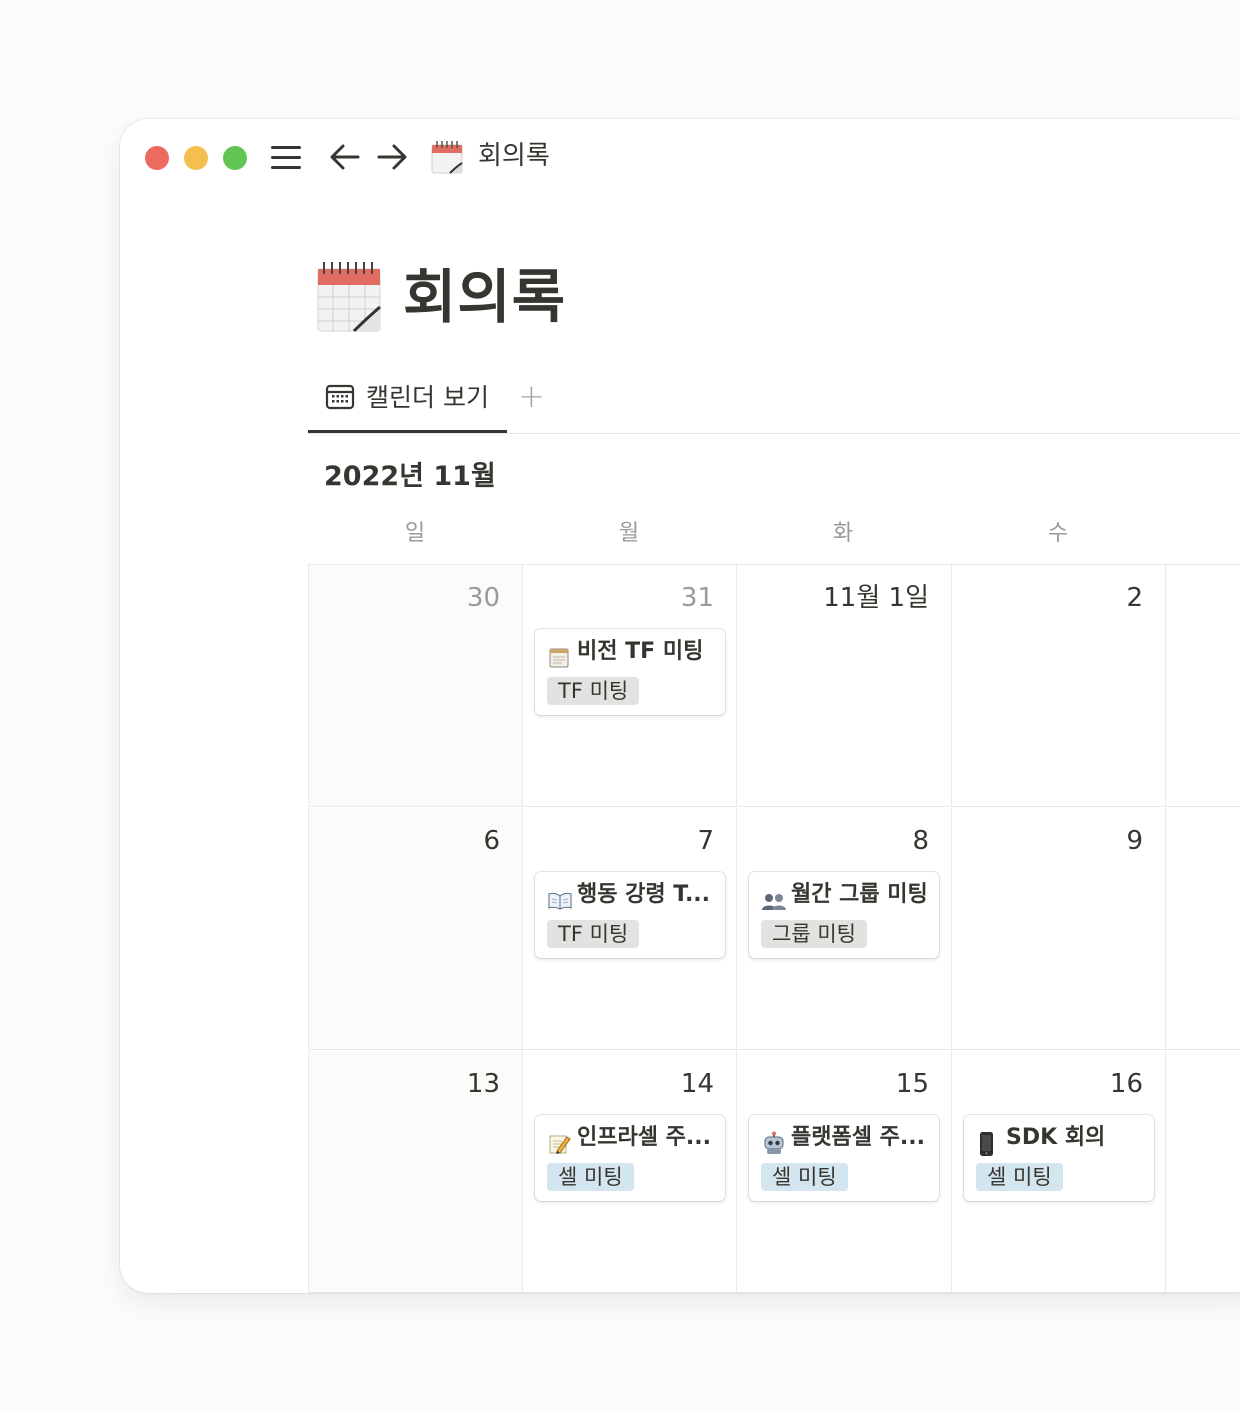  What do you see at coordinates (415, 686) in the screenshot?
I see `calendar-day-cell: 30` at bounding box center [415, 686].